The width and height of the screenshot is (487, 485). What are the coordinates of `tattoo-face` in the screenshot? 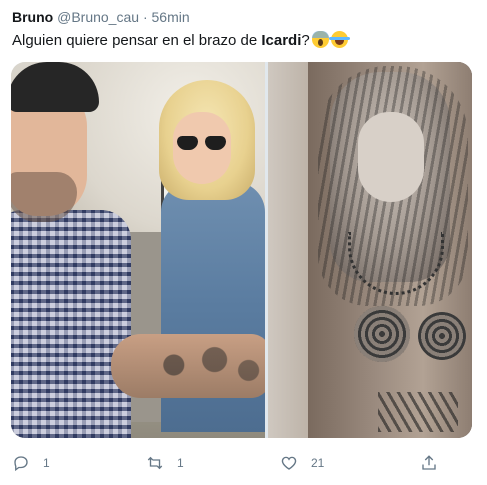 It's located at (391, 157).